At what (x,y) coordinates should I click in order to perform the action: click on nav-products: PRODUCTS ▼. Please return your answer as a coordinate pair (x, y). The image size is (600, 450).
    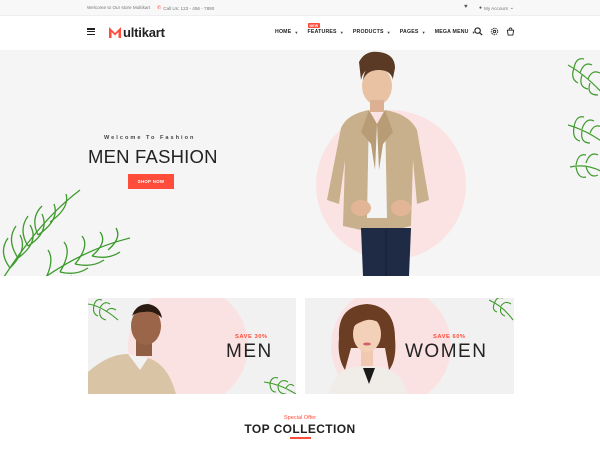
    Looking at the image, I should click on (372, 32).